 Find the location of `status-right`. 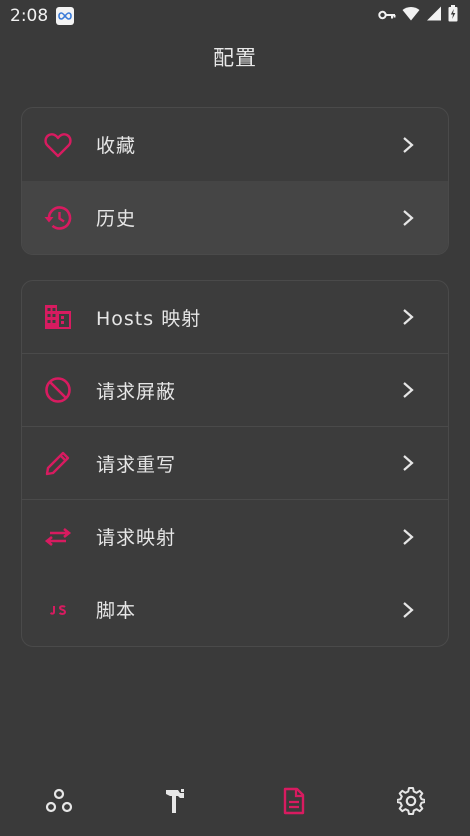

status-right is located at coordinates (418, 16).